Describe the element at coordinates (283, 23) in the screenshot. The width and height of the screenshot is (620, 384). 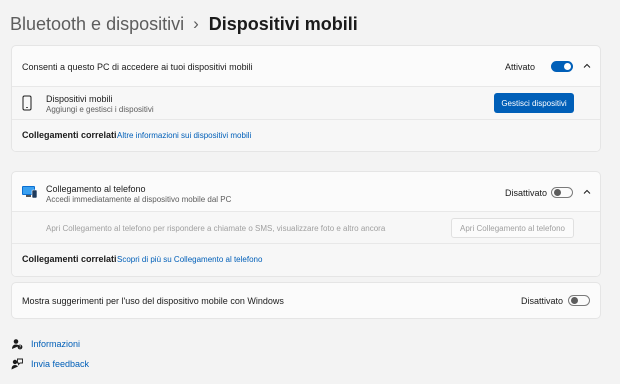
I see `page-title: Dispositivi mobili` at that location.